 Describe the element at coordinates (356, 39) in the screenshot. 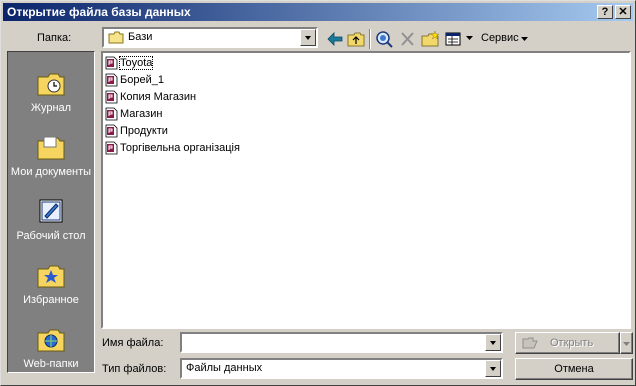

I see `up-one-level-icon` at that location.